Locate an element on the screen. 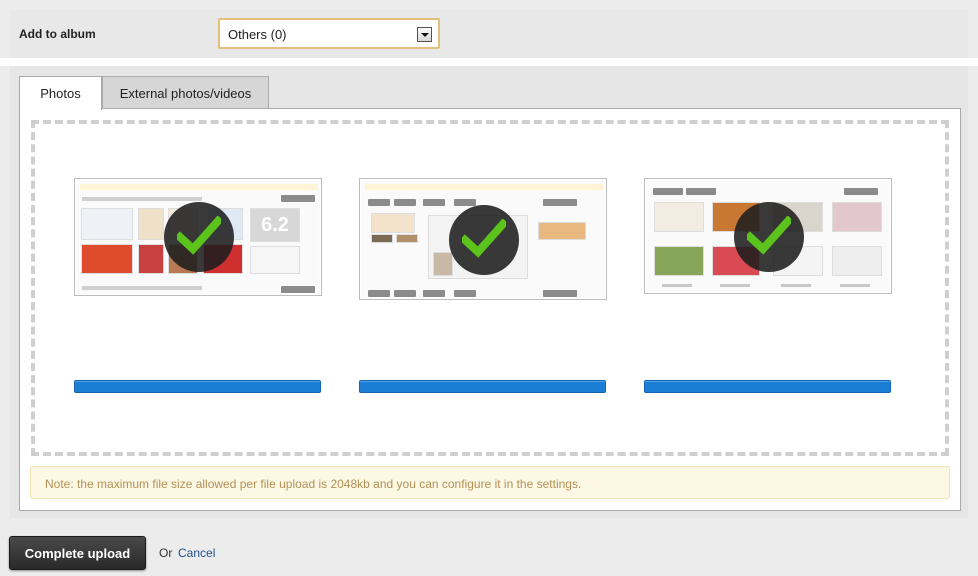 This screenshot has height=576, width=978. tab-photos: Photos is located at coordinates (60, 93).